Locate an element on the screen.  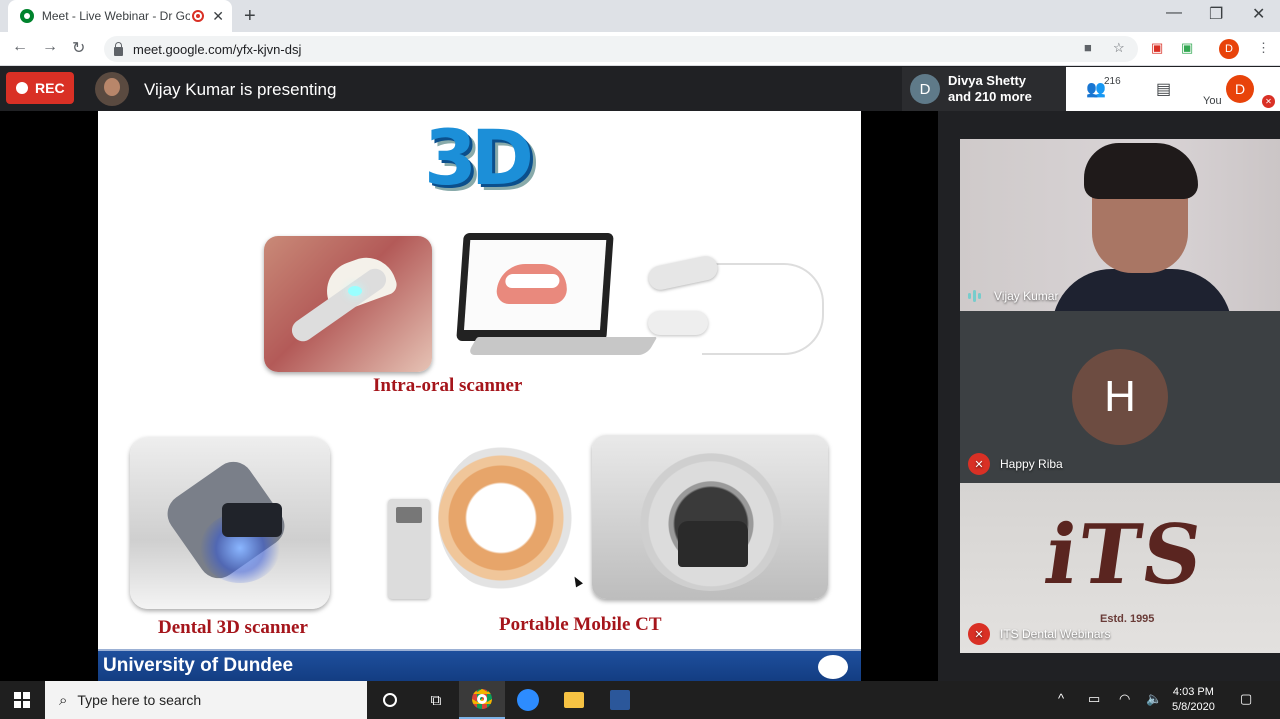
3d-logo: 3D is located at coordinates (479, 157).